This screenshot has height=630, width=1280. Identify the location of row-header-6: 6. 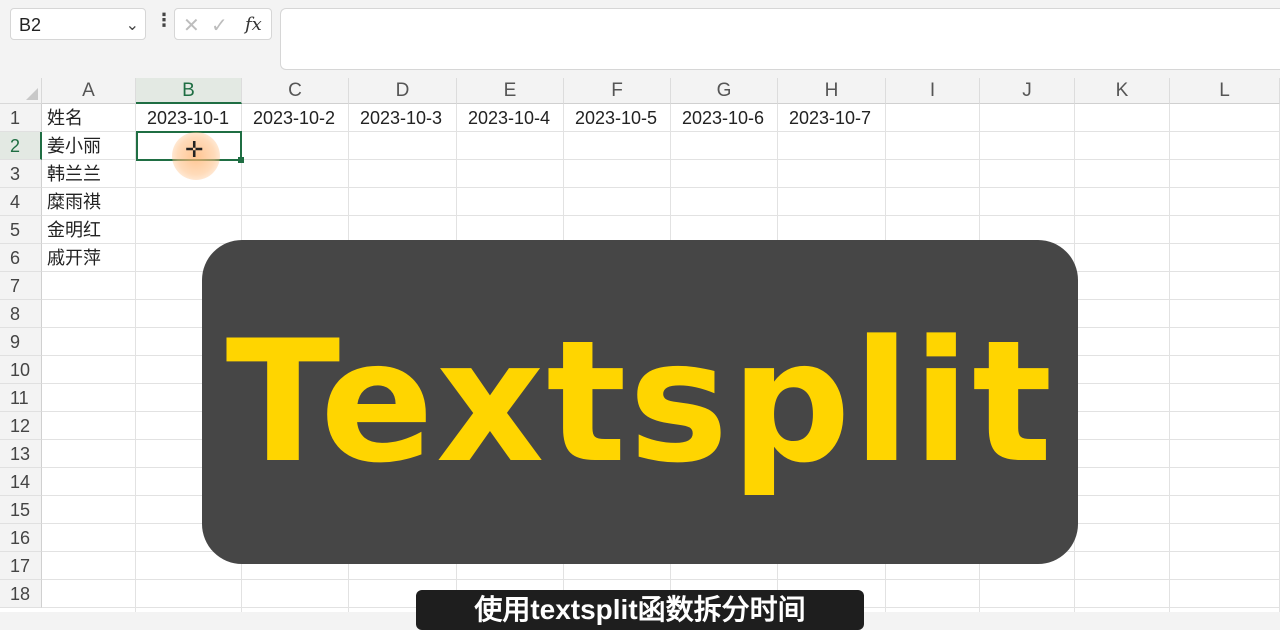
(21, 258).